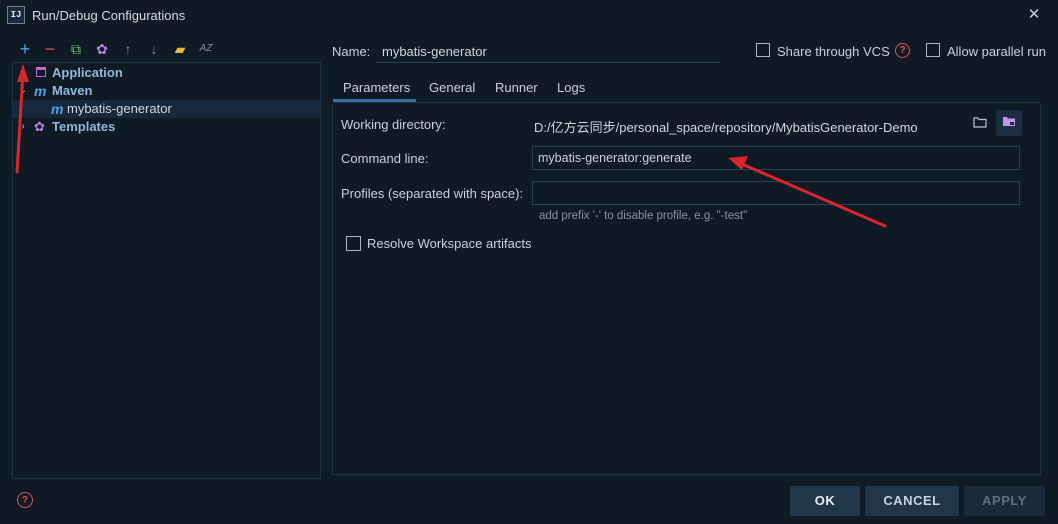  What do you see at coordinates (87, 72) in the screenshot?
I see `tree-item-label: Application` at bounding box center [87, 72].